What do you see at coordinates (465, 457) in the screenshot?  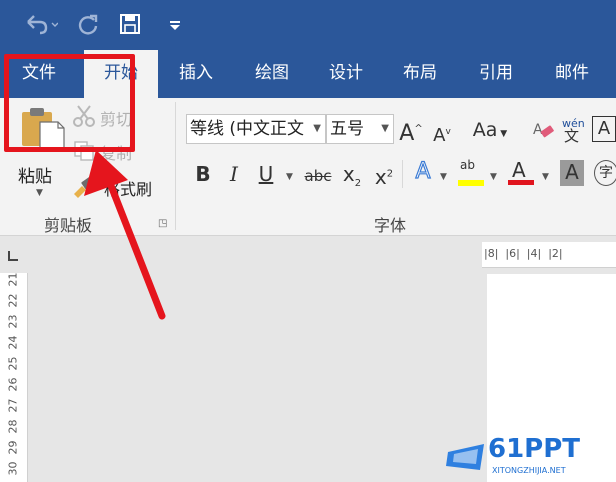 I see `watermark-logo-icon` at bounding box center [465, 457].